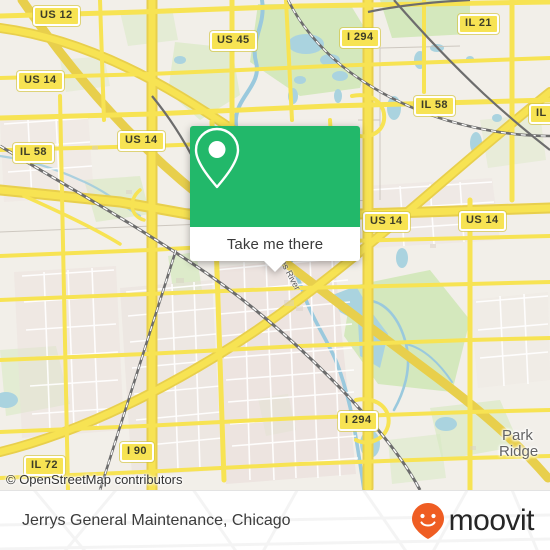 The width and height of the screenshot is (550, 550). What do you see at coordinates (233, 41) in the screenshot?
I see `road-shield: US 45` at bounding box center [233, 41].